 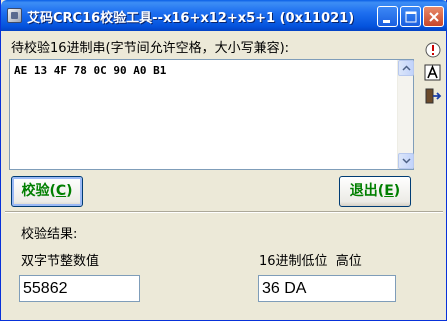 I want to click on exit-accel-key: E, so click(x=389, y=191).